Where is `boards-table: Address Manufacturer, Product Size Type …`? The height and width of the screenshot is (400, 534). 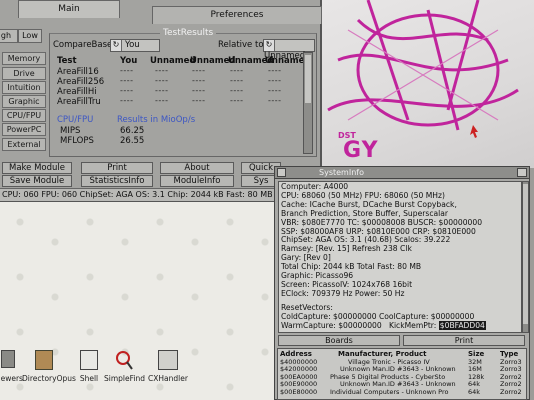 boards-table: Address Manufacturer, Product Size Type … is located at coordinates (402, 374).